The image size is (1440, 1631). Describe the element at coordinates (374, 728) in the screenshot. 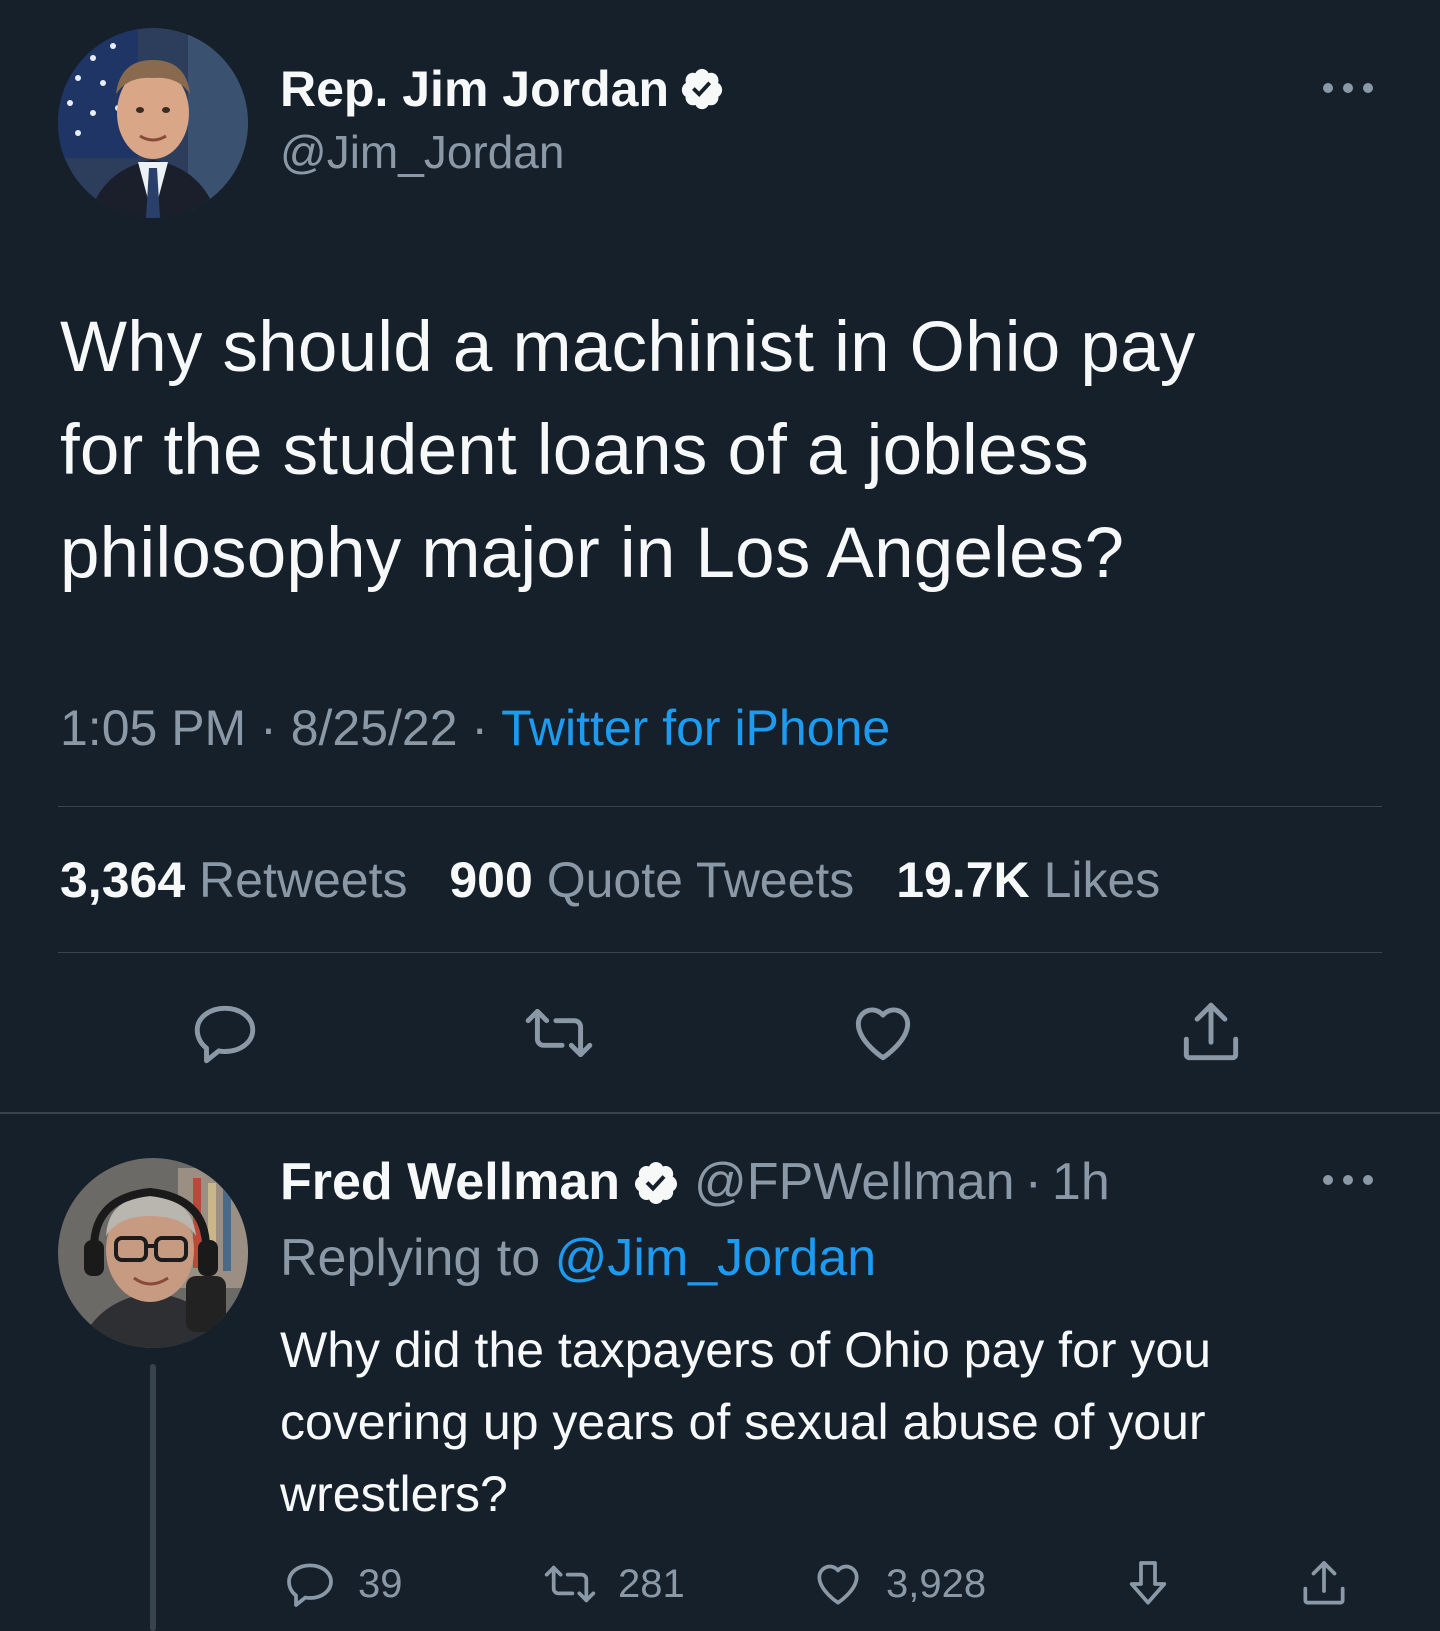

I see `tweet-date: 8/25/22` at that location.